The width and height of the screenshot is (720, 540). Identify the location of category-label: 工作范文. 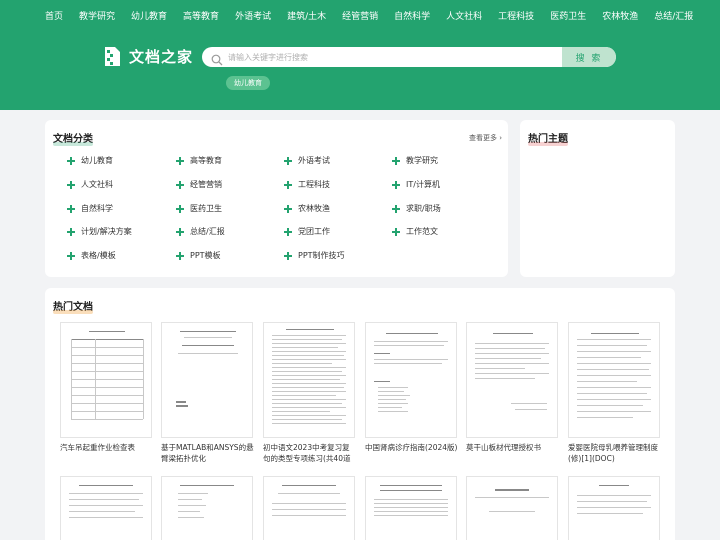
(422, 231).